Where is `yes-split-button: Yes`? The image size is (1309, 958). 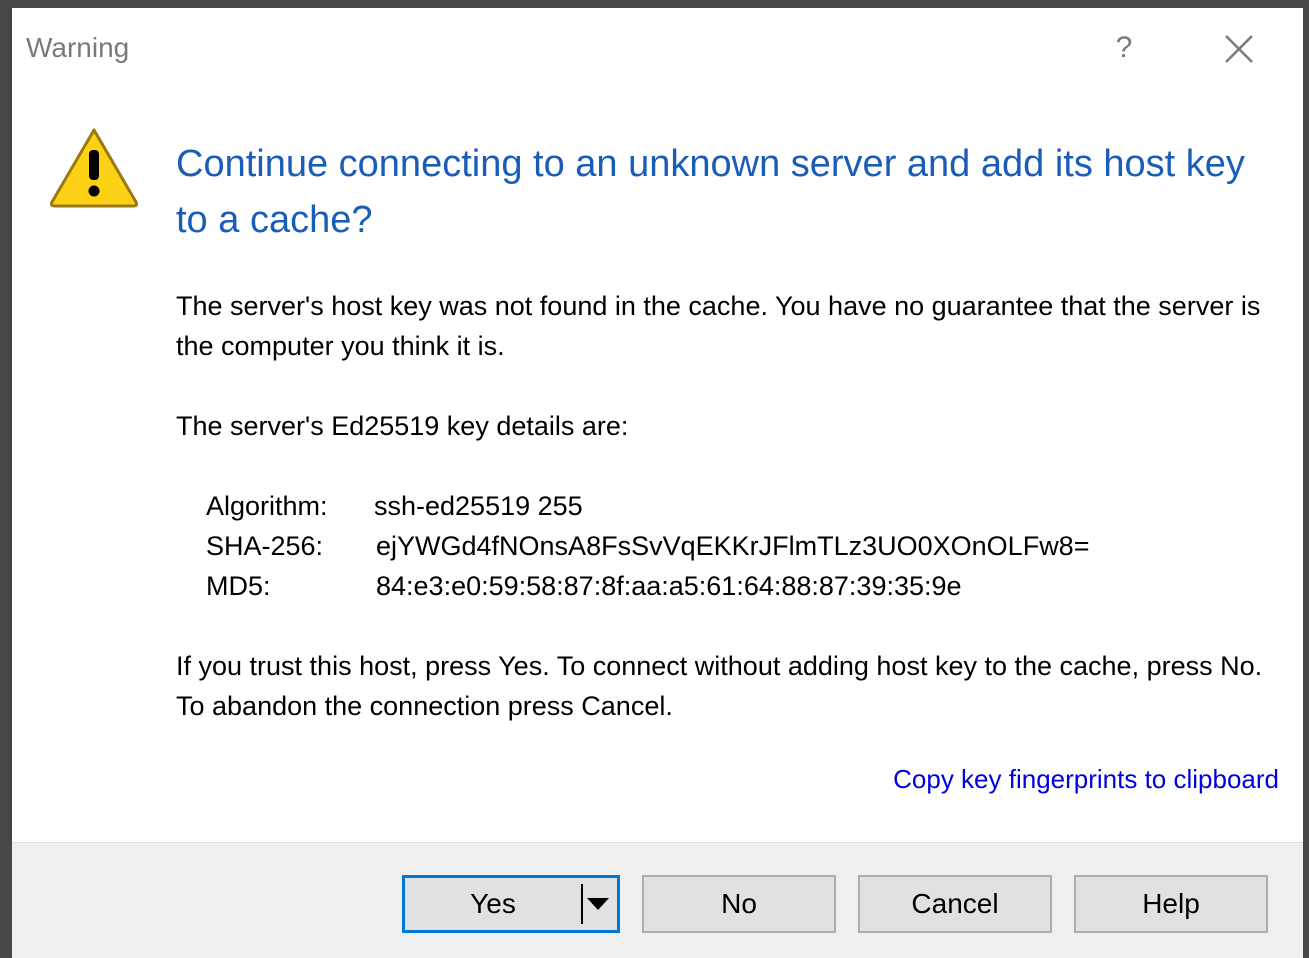 yes-split-button: Yes is located at coordinates (511, 904).